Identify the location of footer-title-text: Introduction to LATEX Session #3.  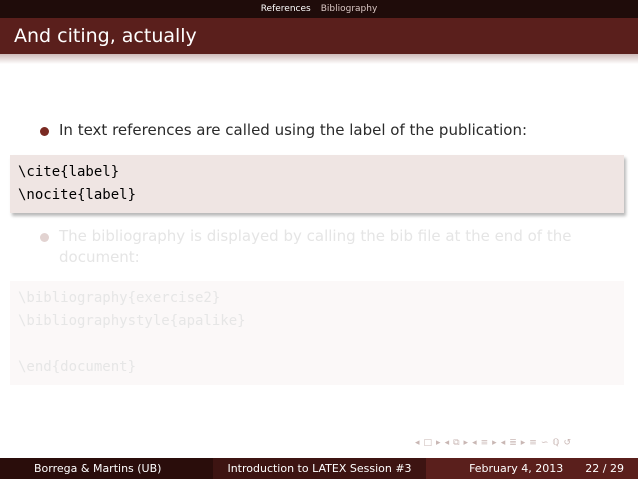
(319, 468).